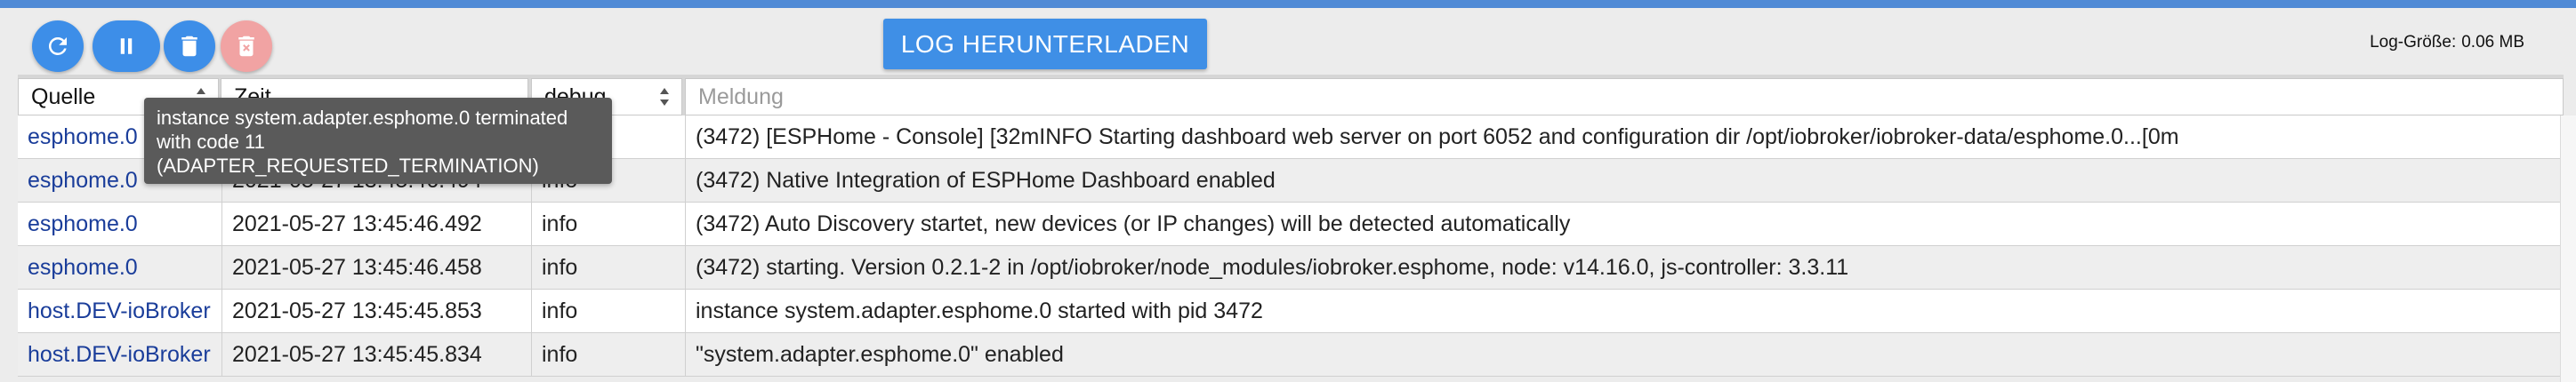 Image resolution: width=2576 pixels, height=382 pixels. What do you see at coordinates (1624, 96) in the screenshot?
I see `message-filter-input: Meldung` at bounding box center [1624, 96].